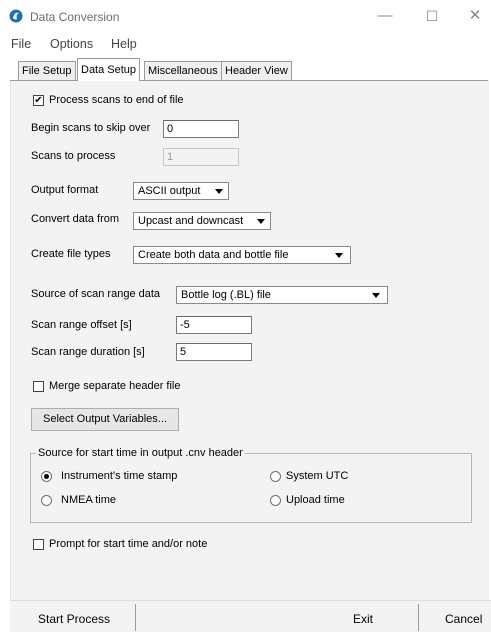  I want to click on radio-instrument-time, so click(46, 476).